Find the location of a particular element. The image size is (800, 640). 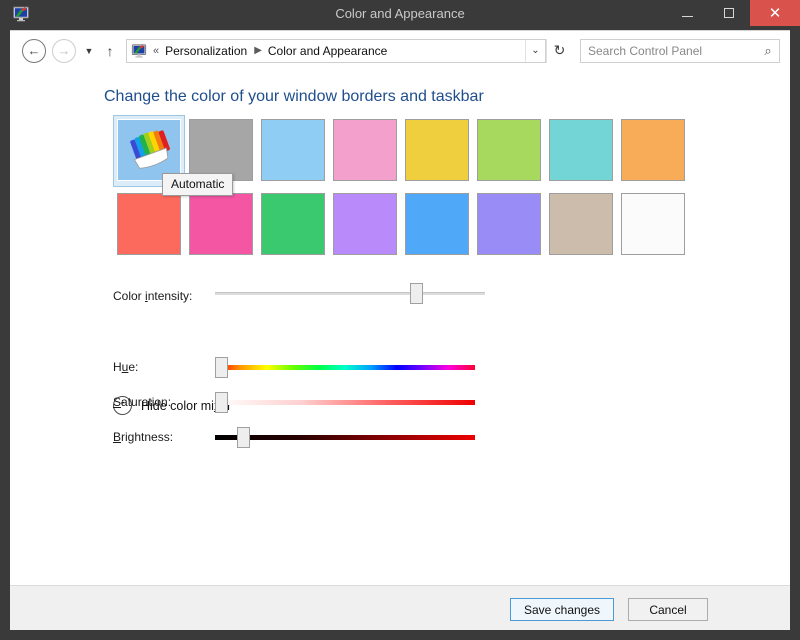

hue-label: Hue: is located at coordinates (126, 367).